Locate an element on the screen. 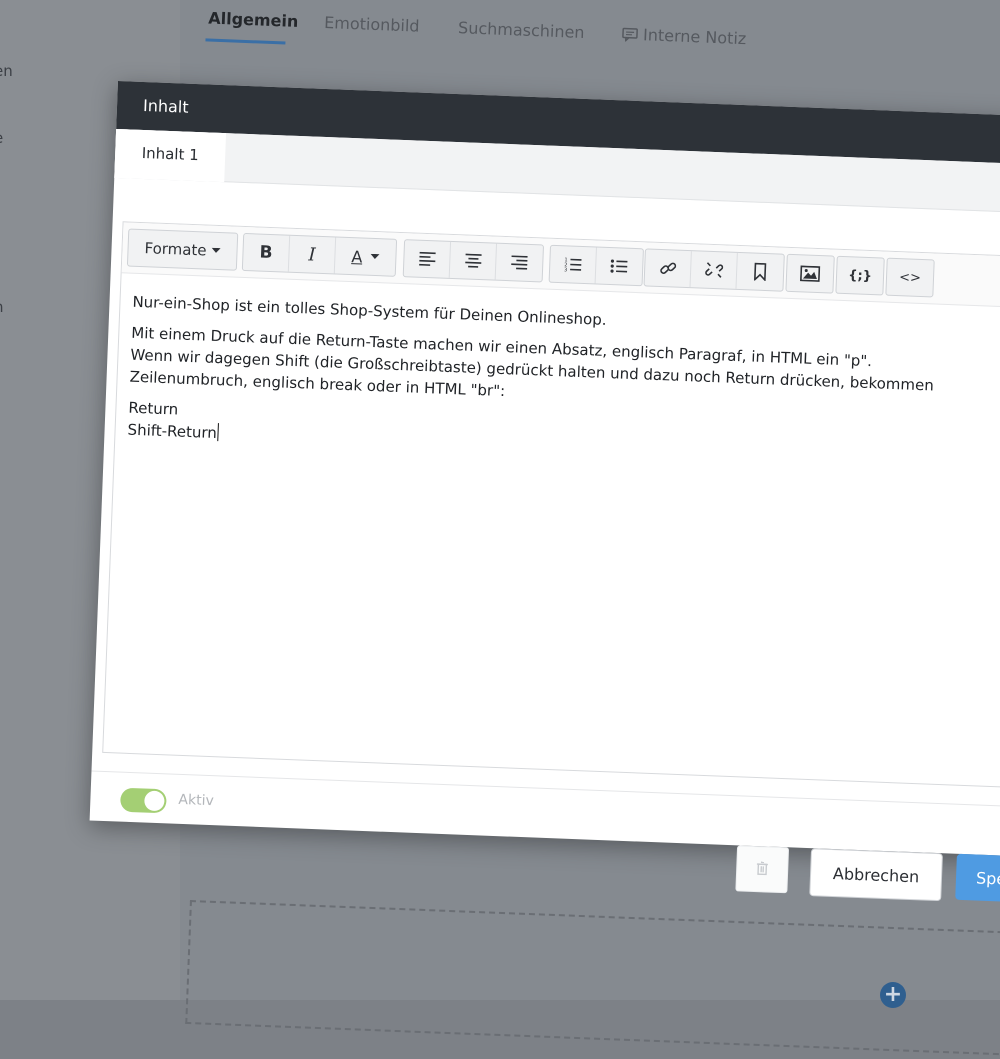 This screenshot has height=1059, width=1000. text-color-button: A is located at coordinates (365, 256).